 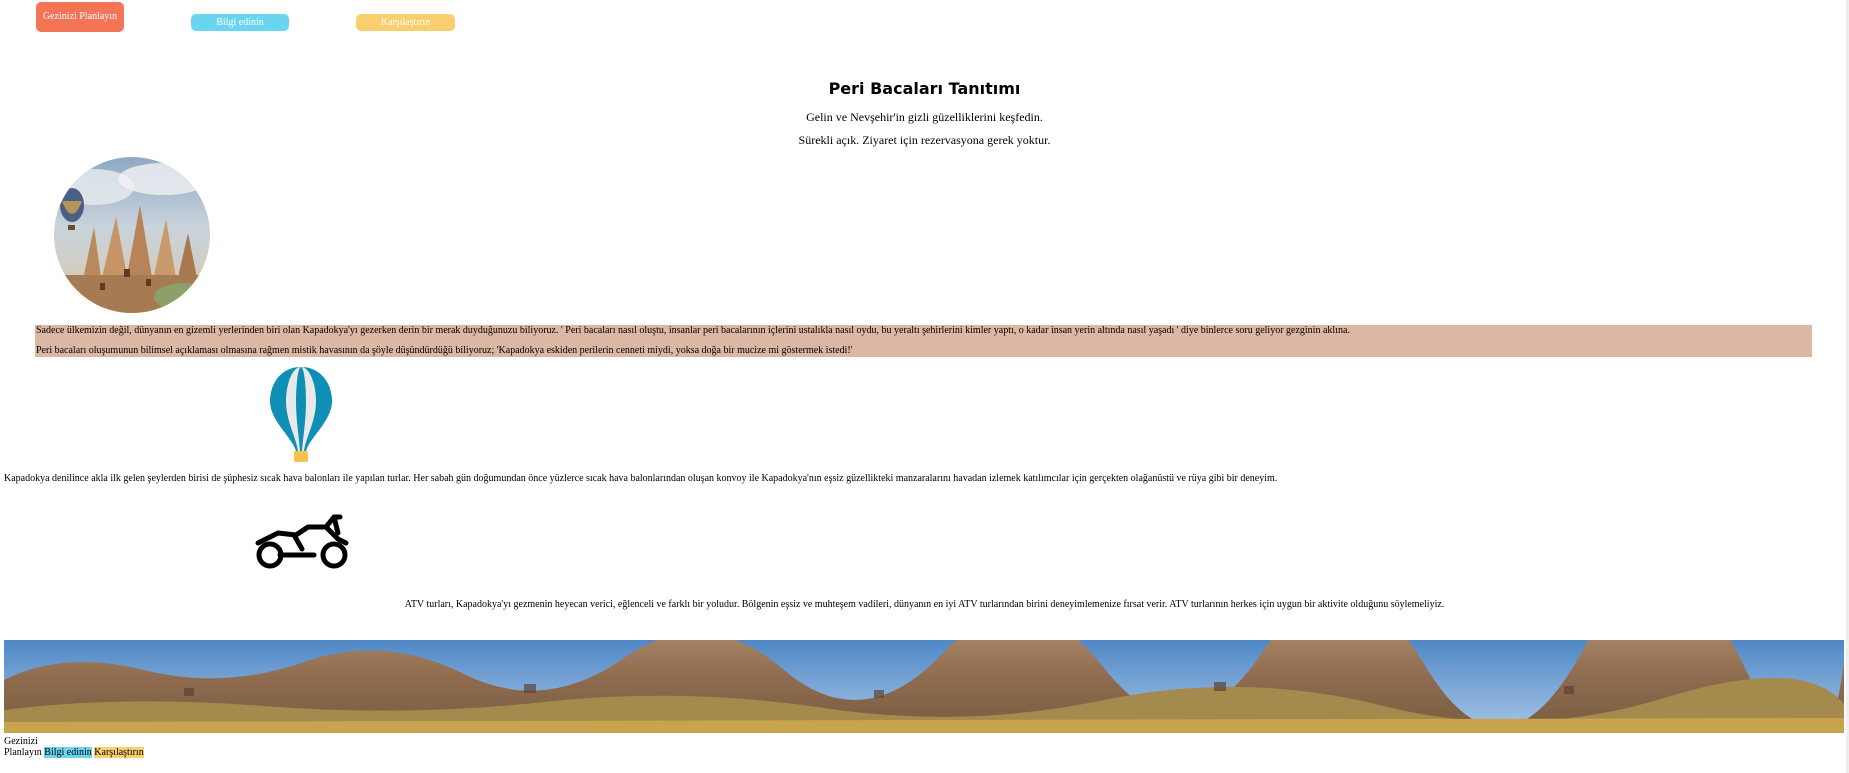 I want to click on footer-plan-link-line2: Planlayın, so click(x=23, y=752).